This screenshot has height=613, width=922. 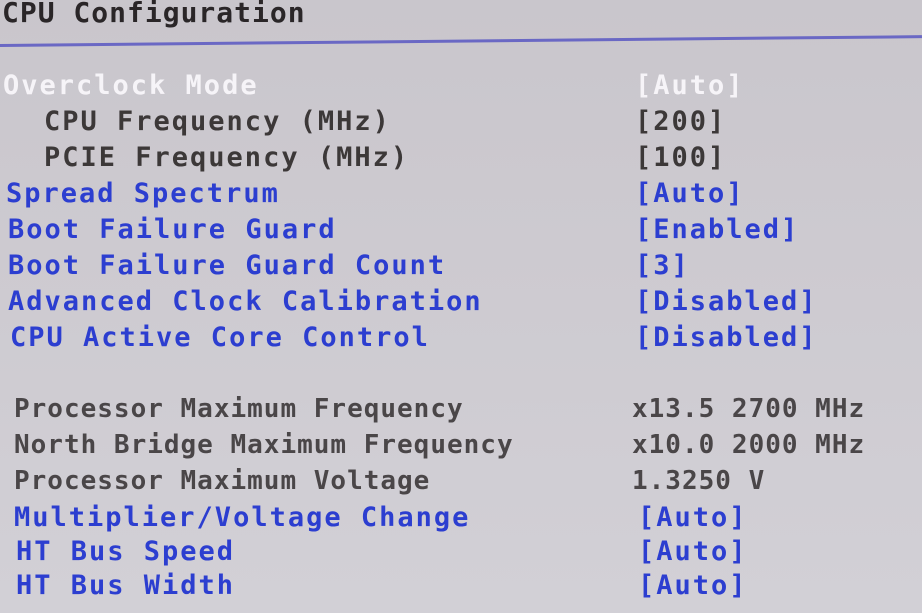 What do you see at coordinates (681, 157) in the screenshot?
I see `setting-value: [100]` at bounding box center [681, 157].